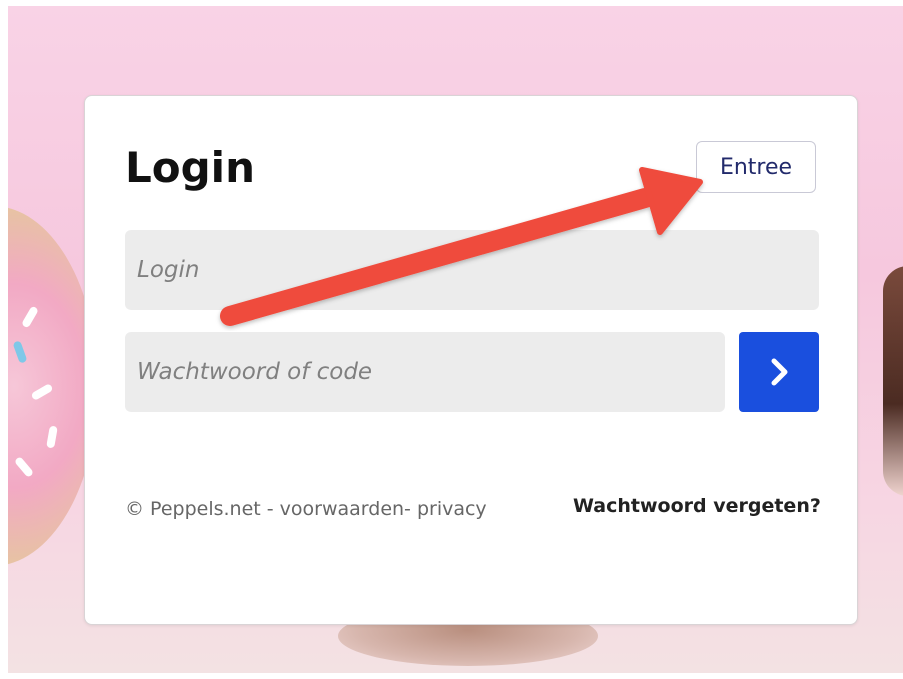  What do you see at coordinates (697, 506) in the screenshot?
I see `forgot-password-link: Wachtwoord vergeten?` at bounding box center [697, 506].